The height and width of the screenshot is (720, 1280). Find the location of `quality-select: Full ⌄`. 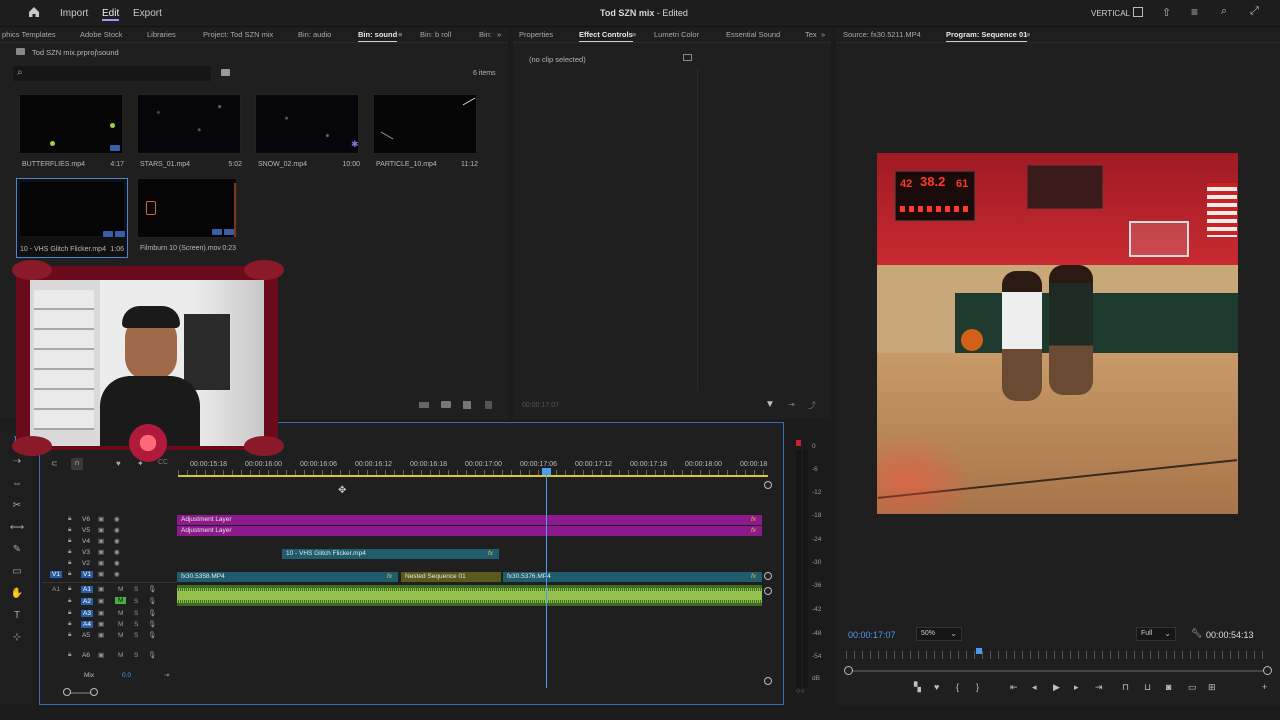

quality-select: Full ⌄ is located at coordinates (1156, 634).